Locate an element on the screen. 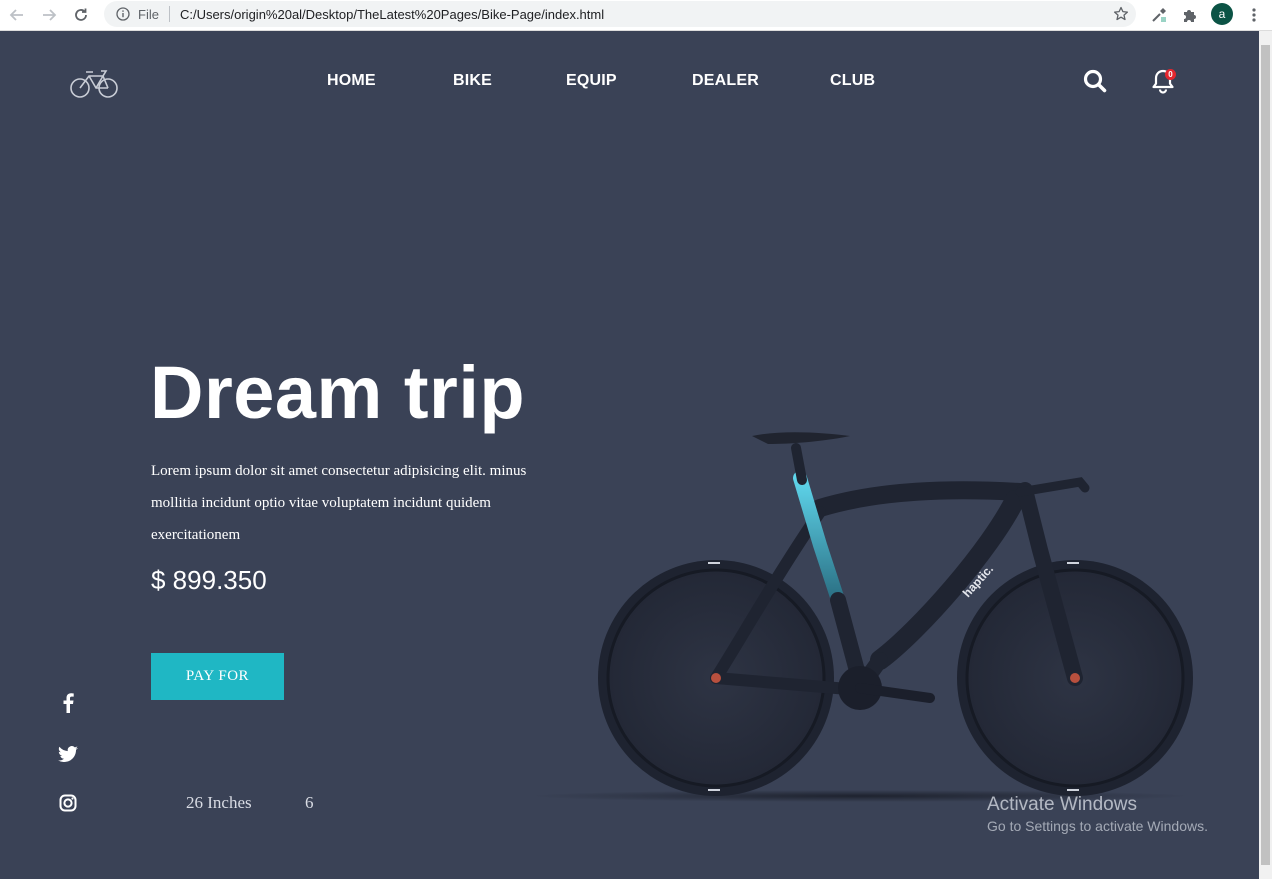 The height and width of the screenshot is (879, 1272). nav-dealer: DEALER is located at coordinates (725, 81).